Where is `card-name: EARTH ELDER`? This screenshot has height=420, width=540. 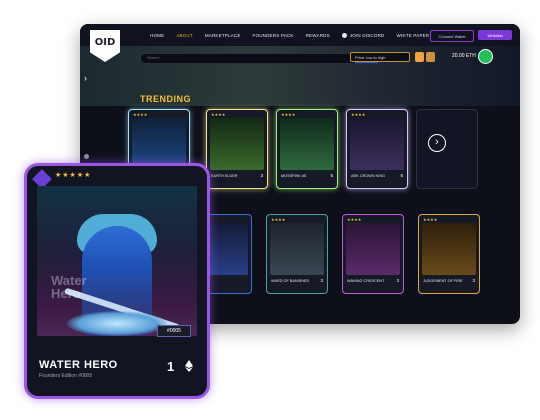 card-name: EARTH ELDER is located at coordinates (224, 176).